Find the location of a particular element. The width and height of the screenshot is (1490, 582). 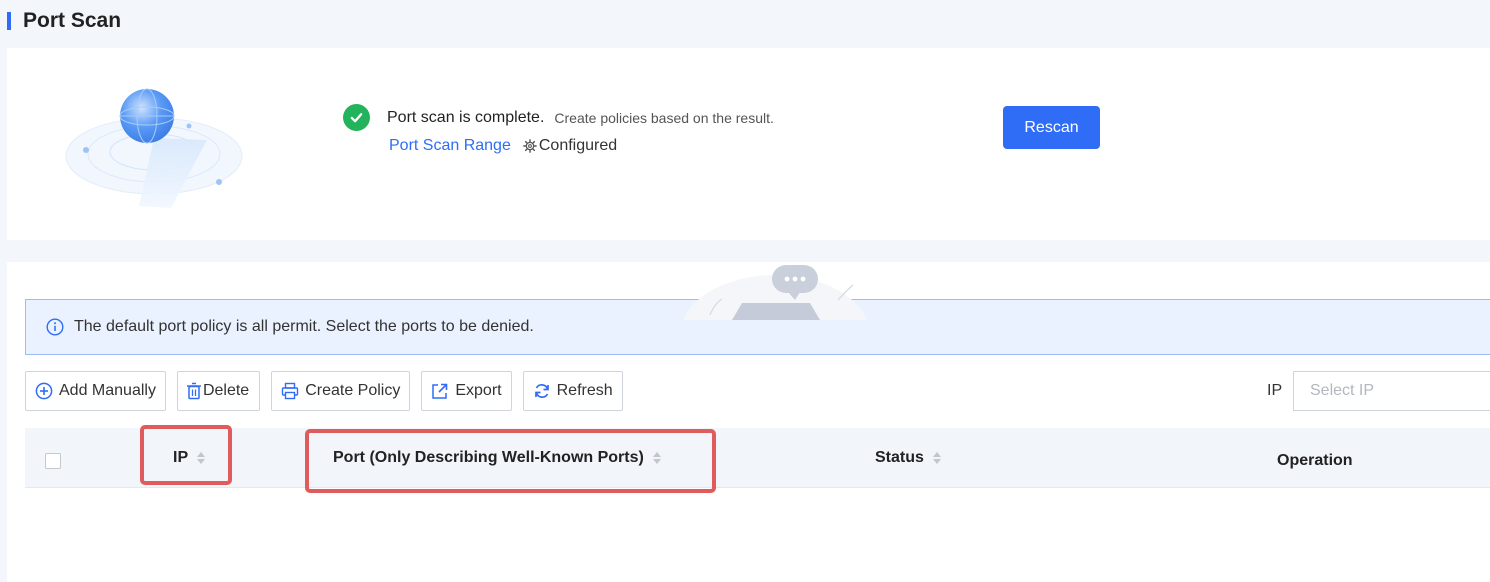

title-accent-bar is located at coordinates (9, 21).